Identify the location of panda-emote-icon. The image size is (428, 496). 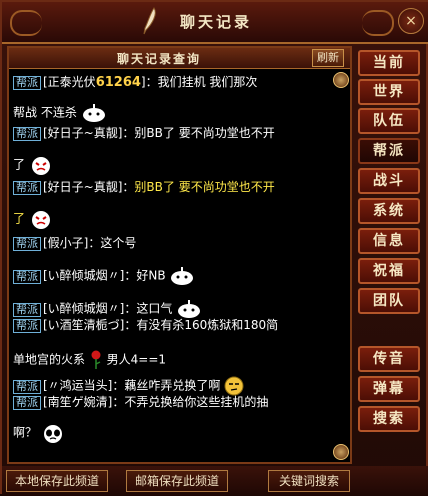
(52, 434).